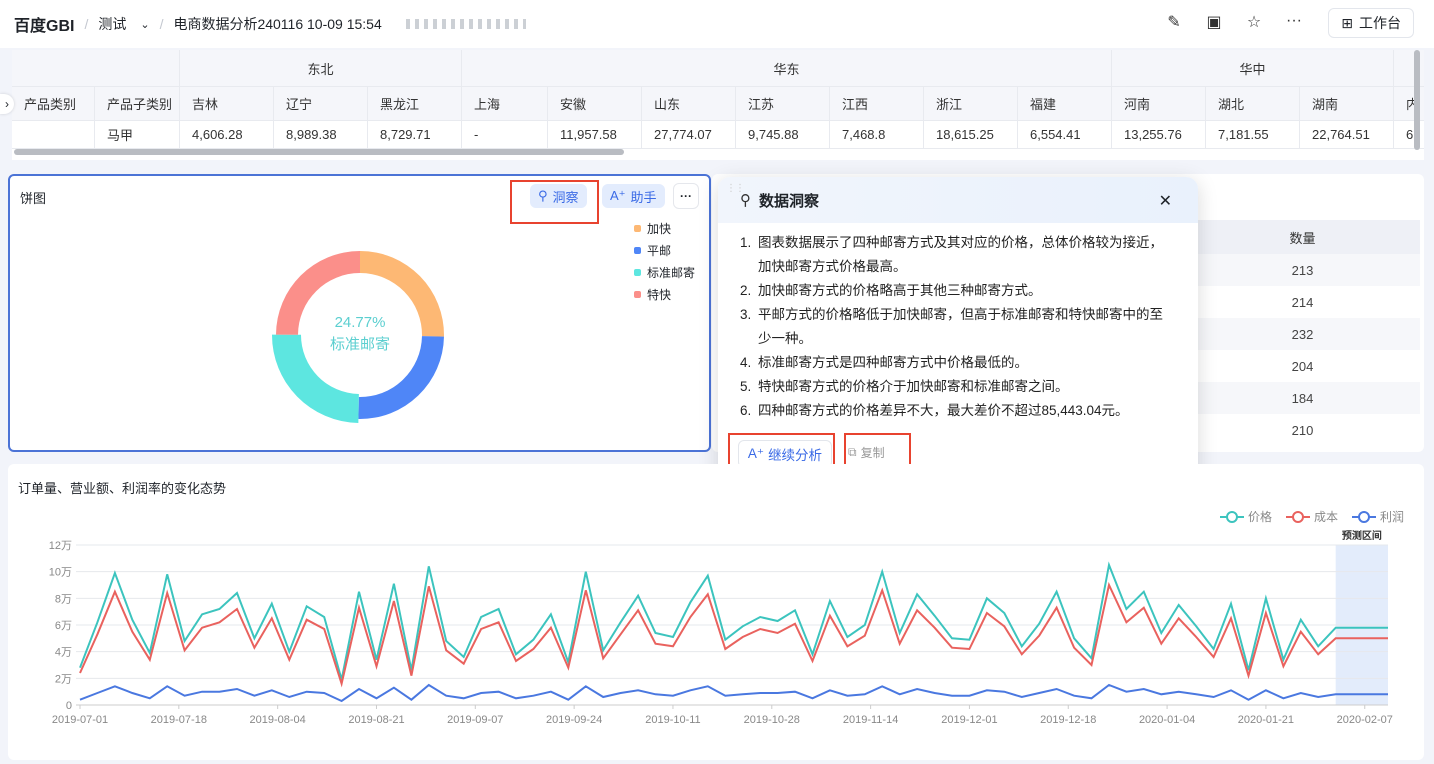 The width and height of the screenshot is (1434, 764). Describe the element at coordinates (227, 135) in the screenshot. I see `table-cell: 4,606.28` at that location.